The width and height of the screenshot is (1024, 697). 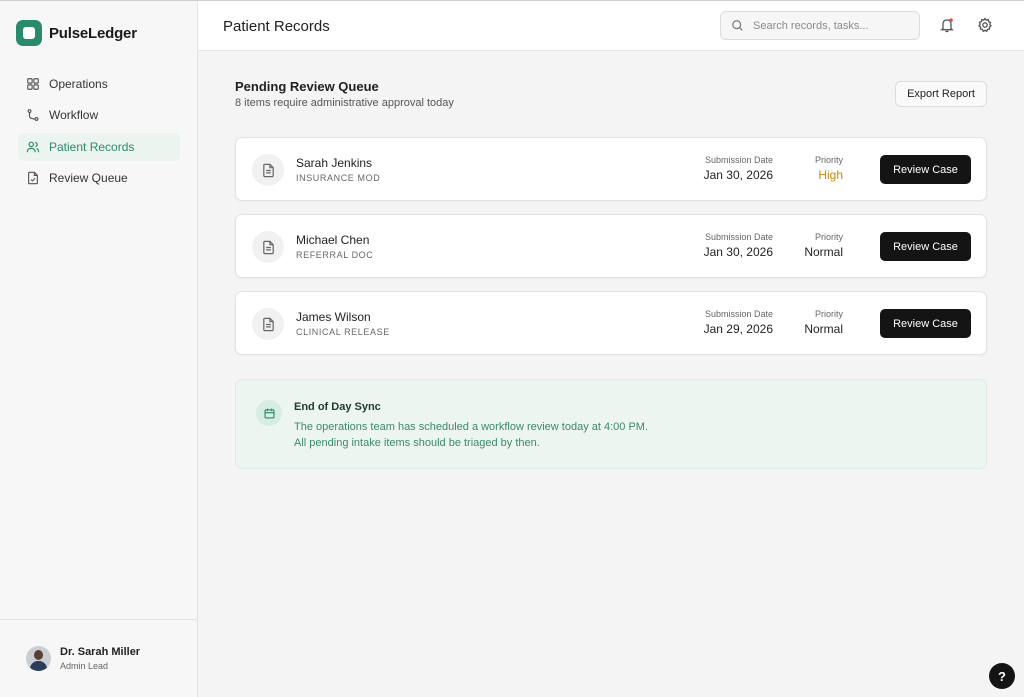 What do you see at coordinates (74, 115) in the screenshot?
I see `sidebar-item-label: Workflow` at bounding box center [74, 115].